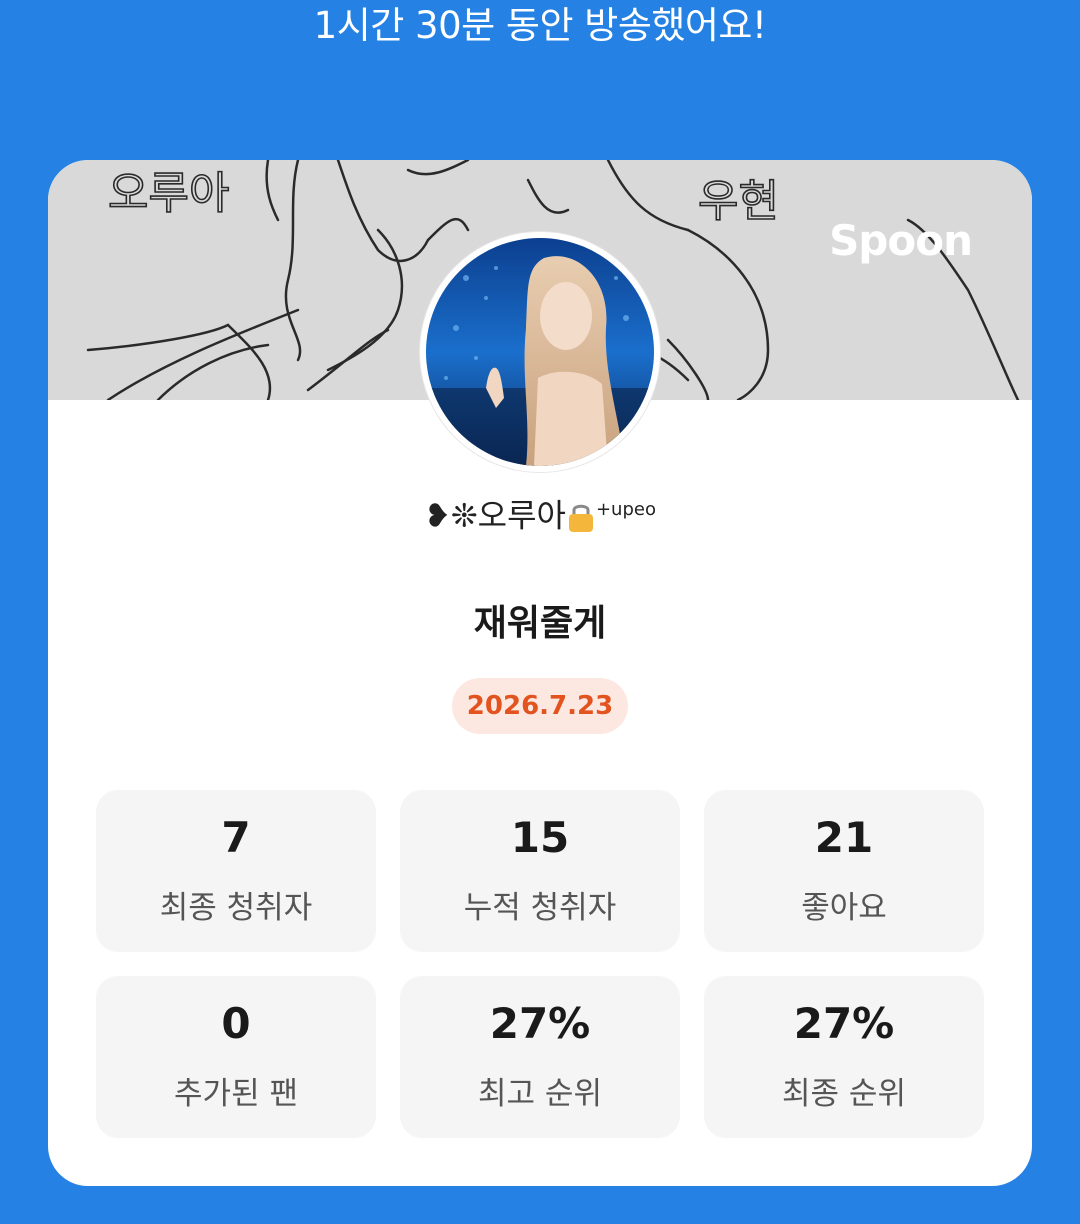 The image size is (1080, 1224). Describe the element at coordinates (581, 516) in the screenshot. I see `lock-icon` at that location.